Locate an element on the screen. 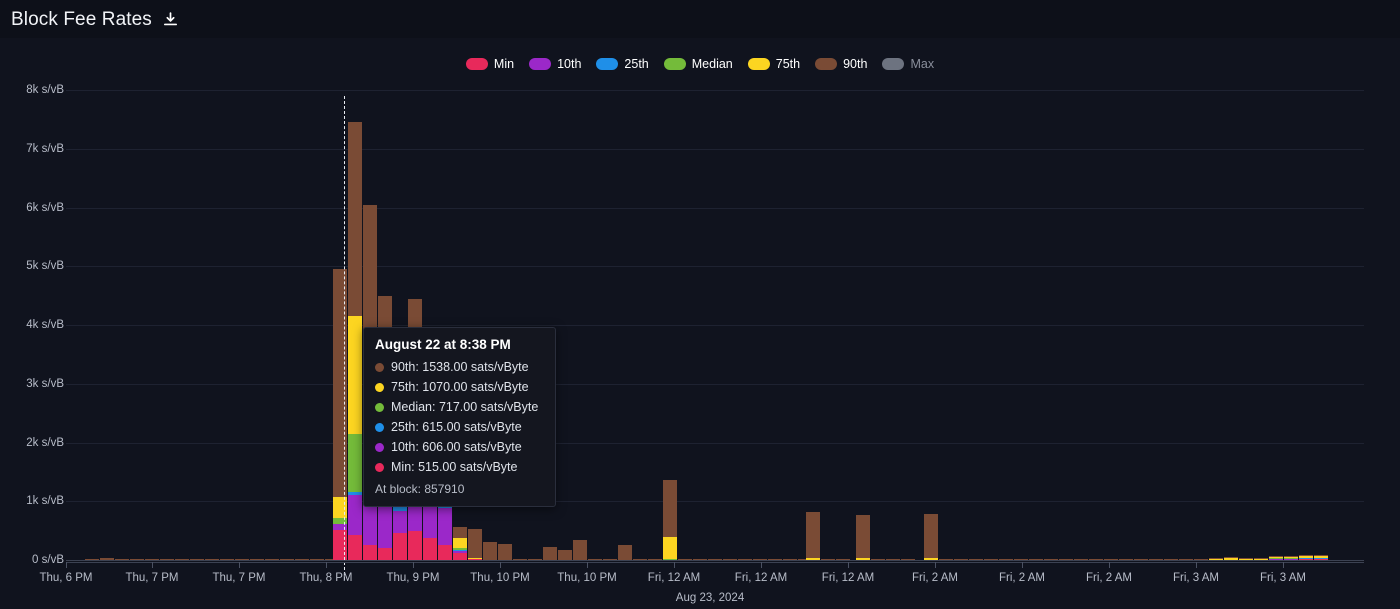 The image size is (1400, 609). legend-item-10th: 10th is located at coordinates (555, 64).